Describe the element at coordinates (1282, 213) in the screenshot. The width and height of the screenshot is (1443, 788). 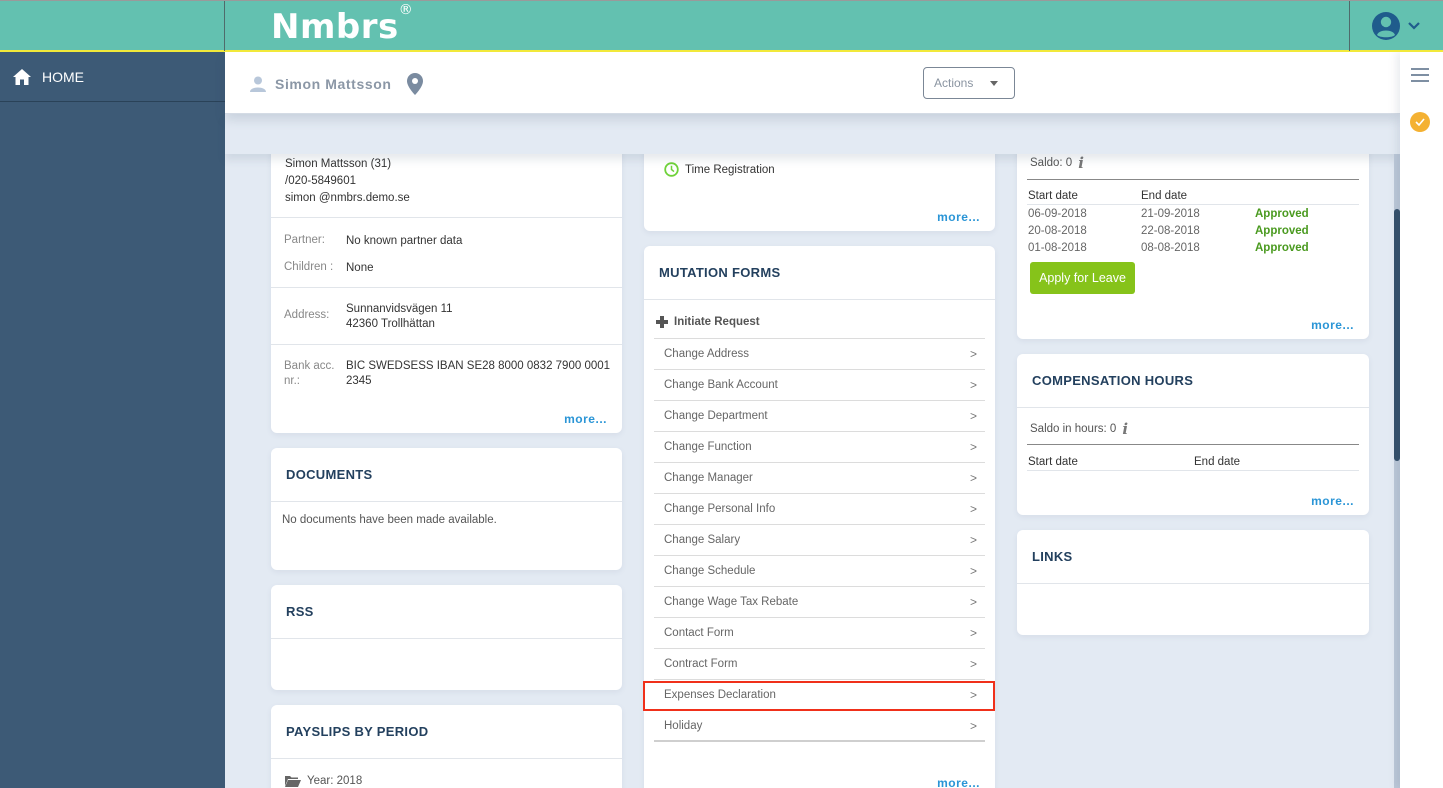
I see `status-badge: Approved` at that location.